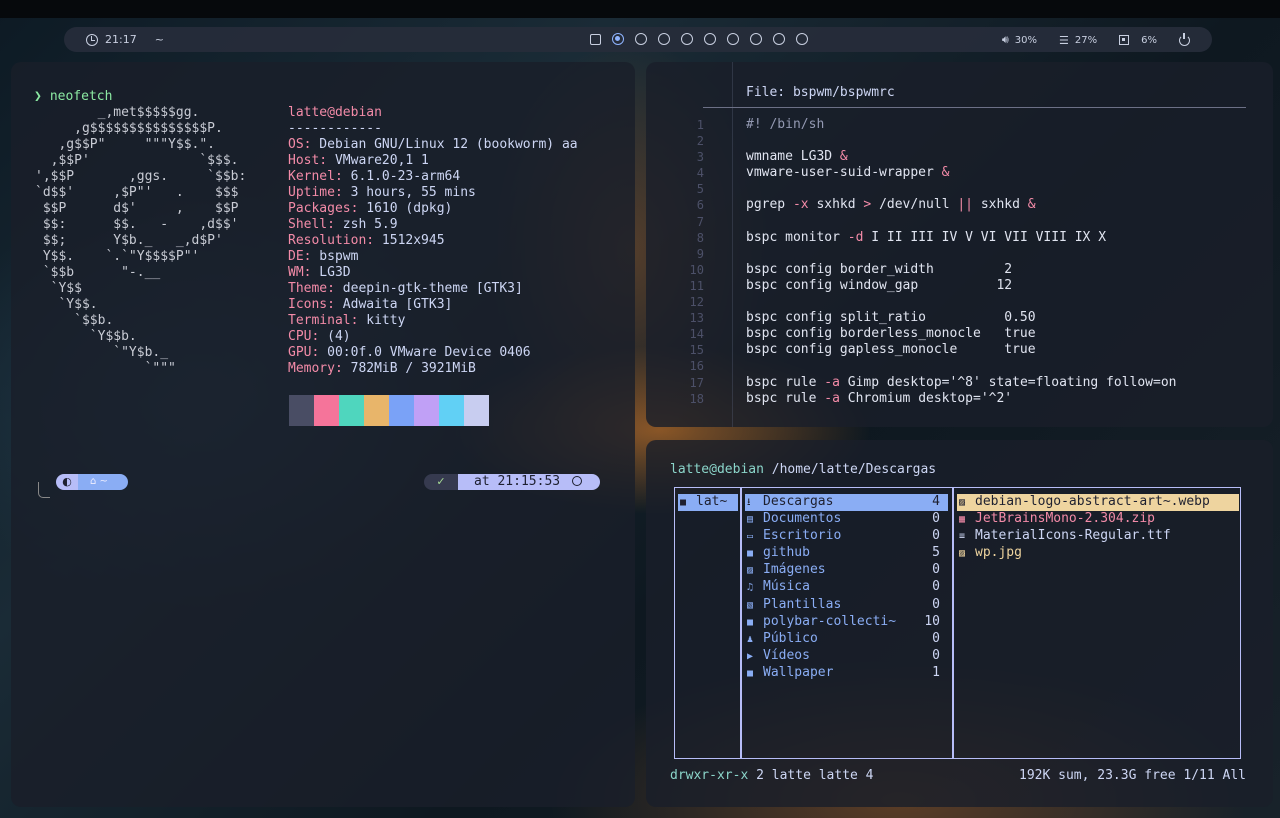 The width and height of the screenshot is (1280, 818). What do you see at coordinates (936, 672) in the screenshot?
I see `directory-count: 1` at bounding box center [936, 672].